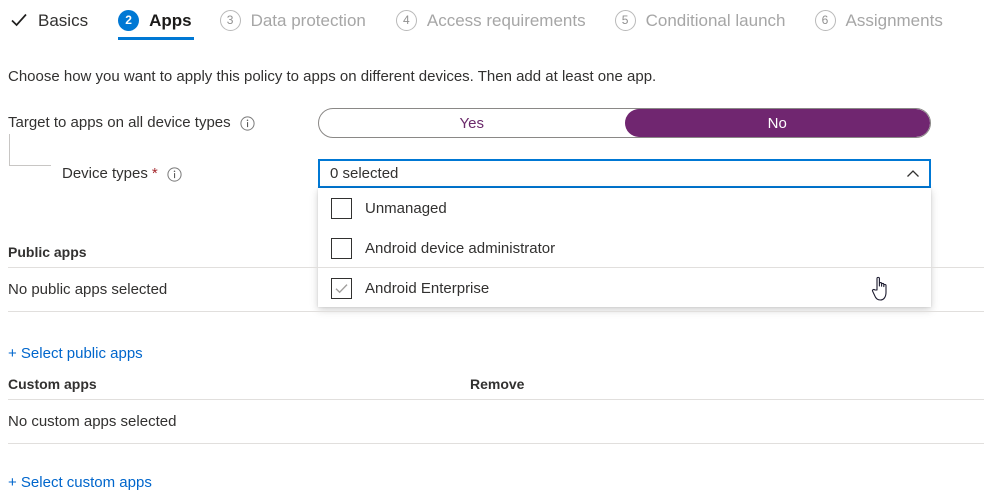 Image resolution: width=997 pixels, height=503 pixels. I want to click on column-header-public-apps: Public apps, so click(47, 252).